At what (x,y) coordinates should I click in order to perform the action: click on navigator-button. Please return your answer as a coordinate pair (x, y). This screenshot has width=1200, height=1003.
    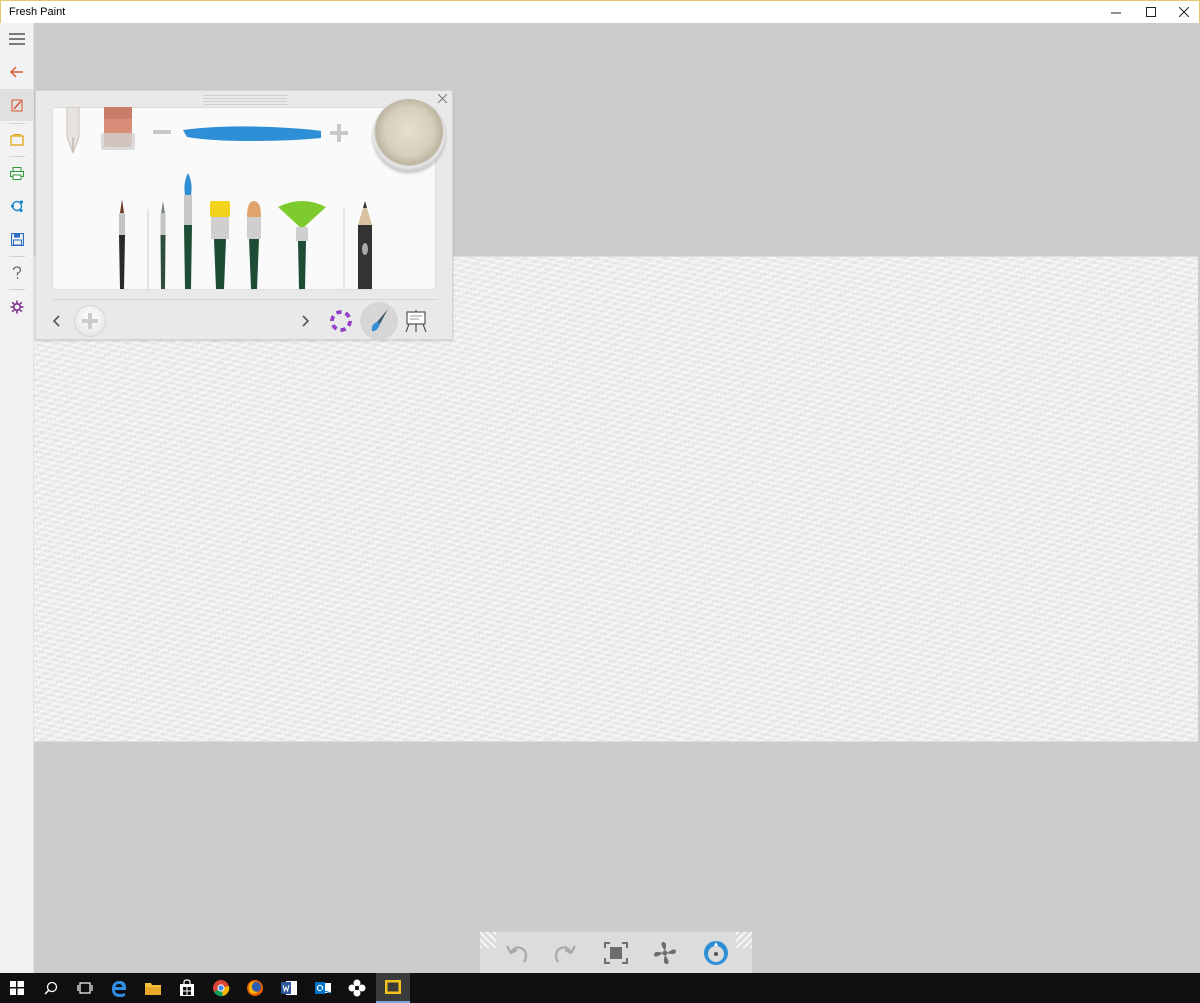
    Looking at the image, I should click on (716, 953).